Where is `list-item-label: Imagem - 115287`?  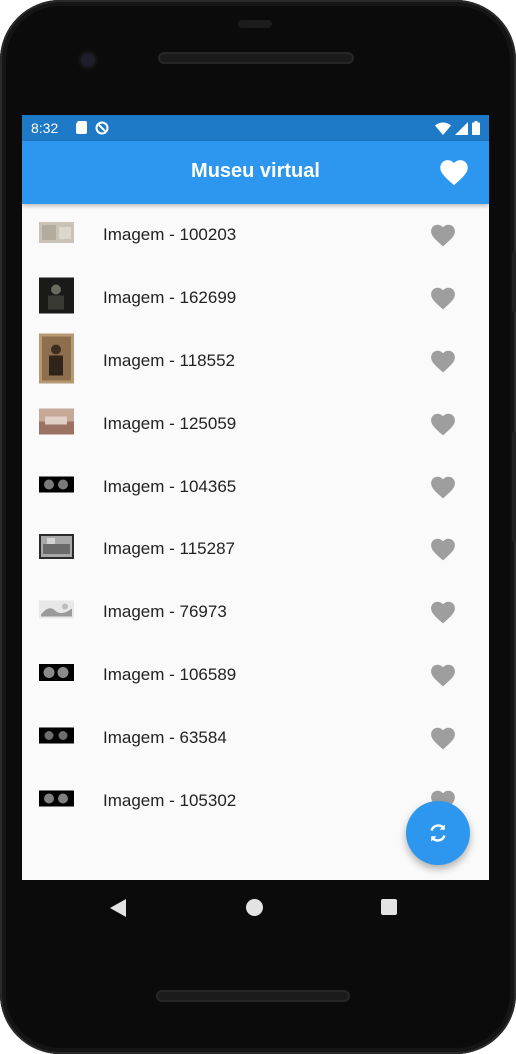
list-item-label: Imagem - 115287 is located at coordinates (169, 549).